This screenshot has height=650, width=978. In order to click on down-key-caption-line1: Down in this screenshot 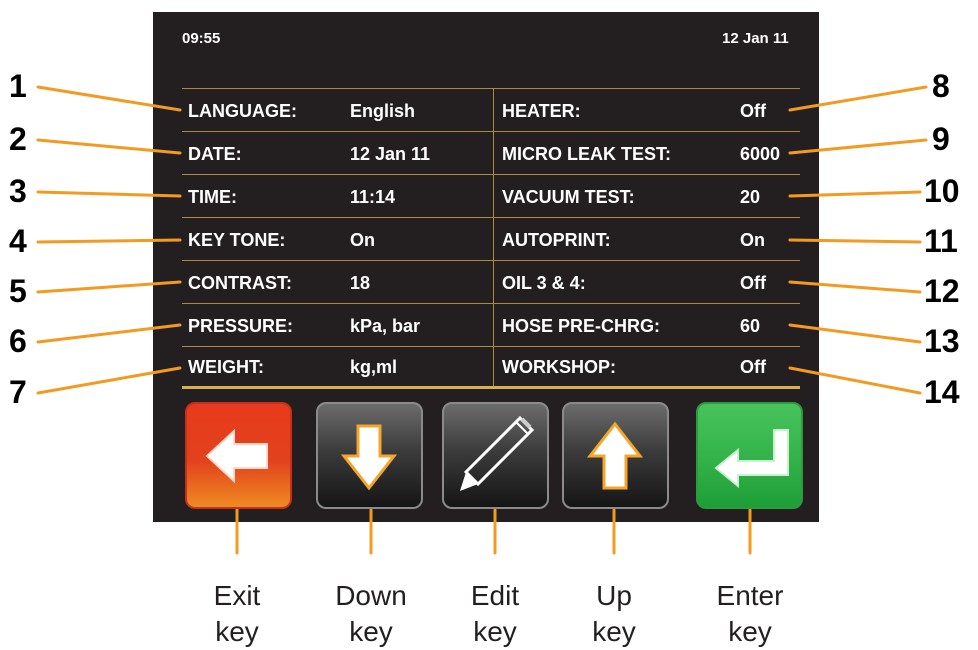, I will do `click(371, 595)`.